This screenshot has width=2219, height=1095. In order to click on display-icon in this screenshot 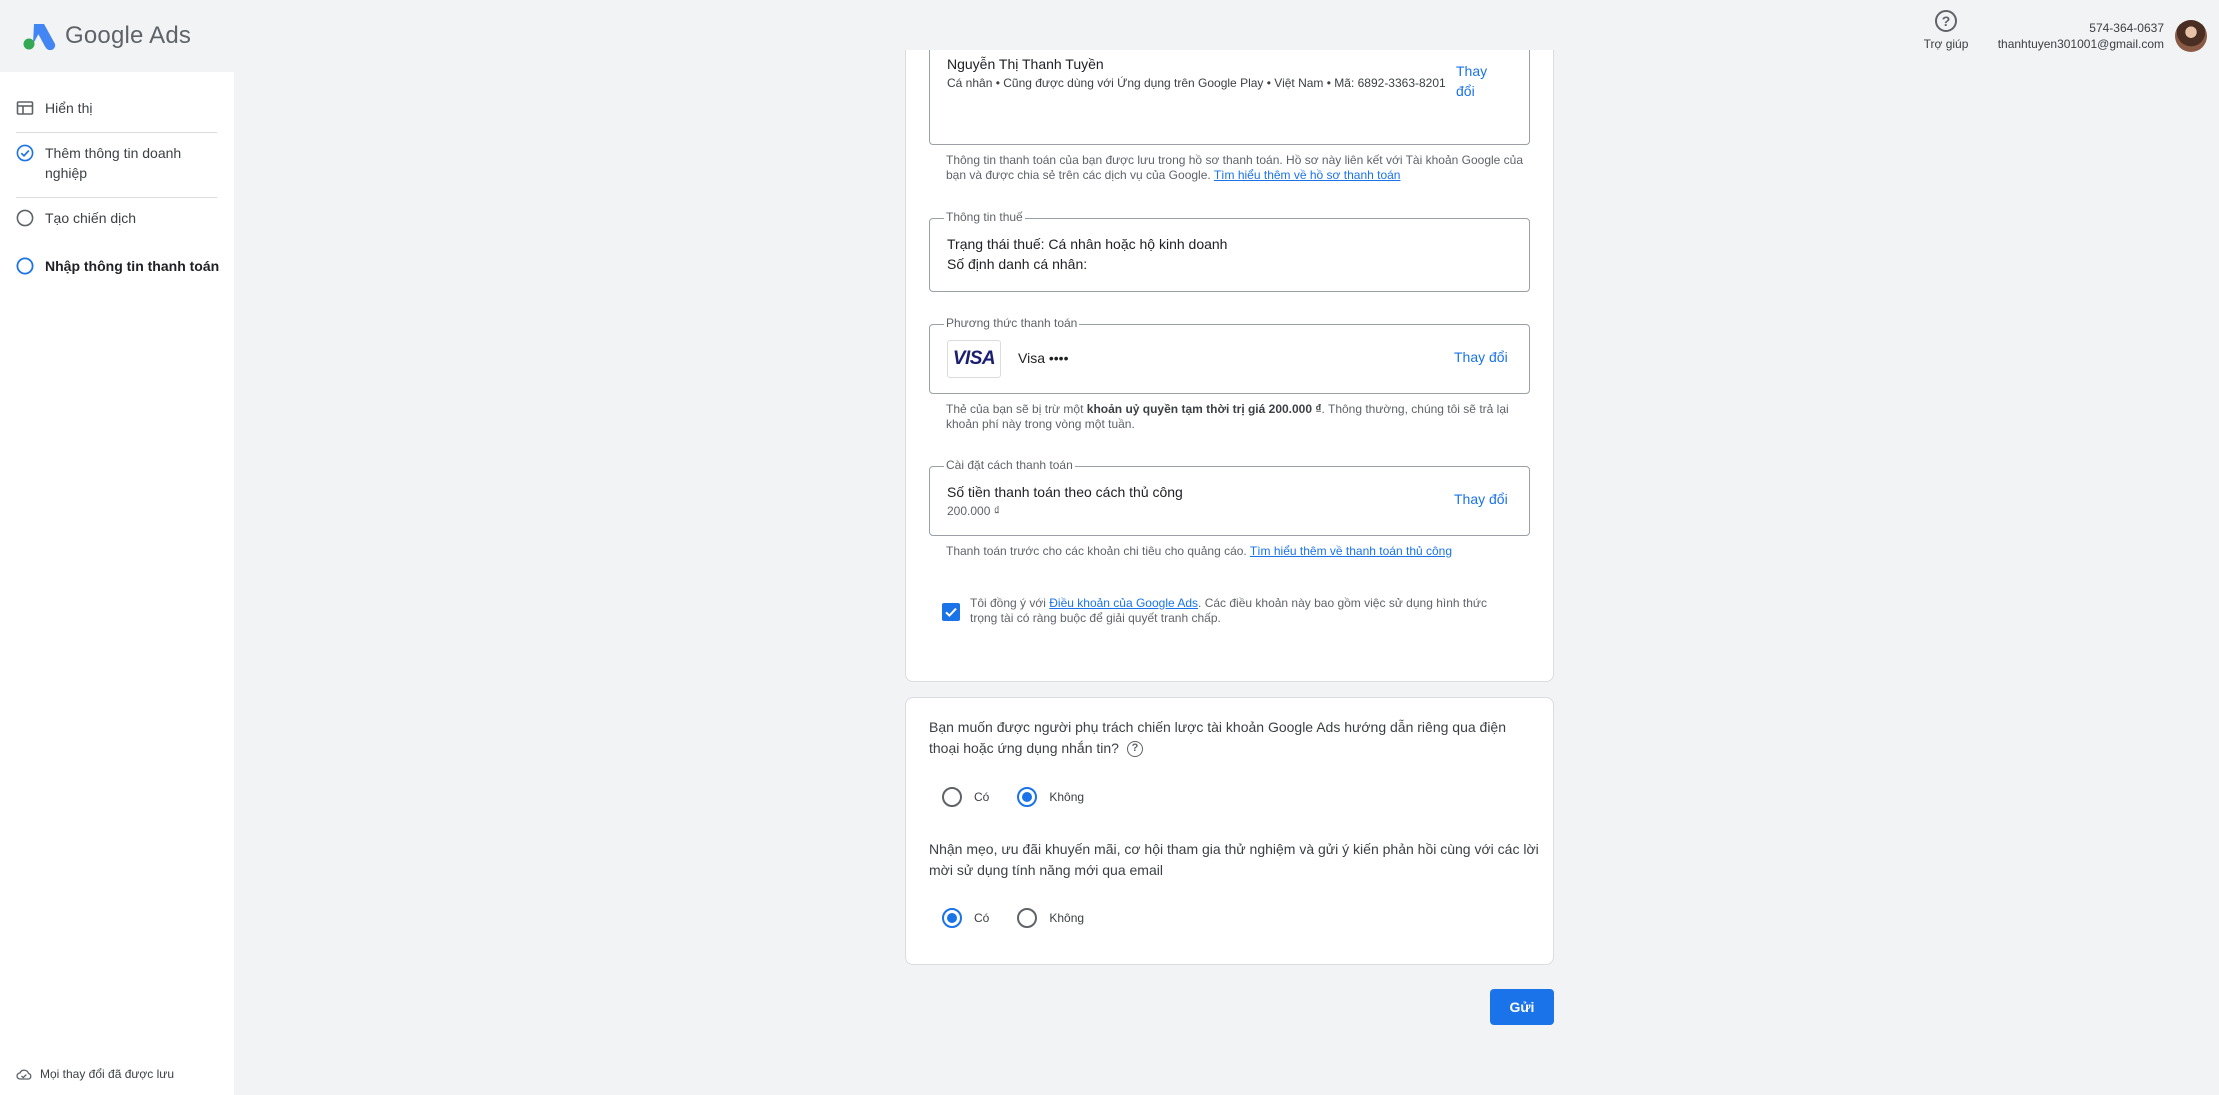, I will do `click(25, 108)`.